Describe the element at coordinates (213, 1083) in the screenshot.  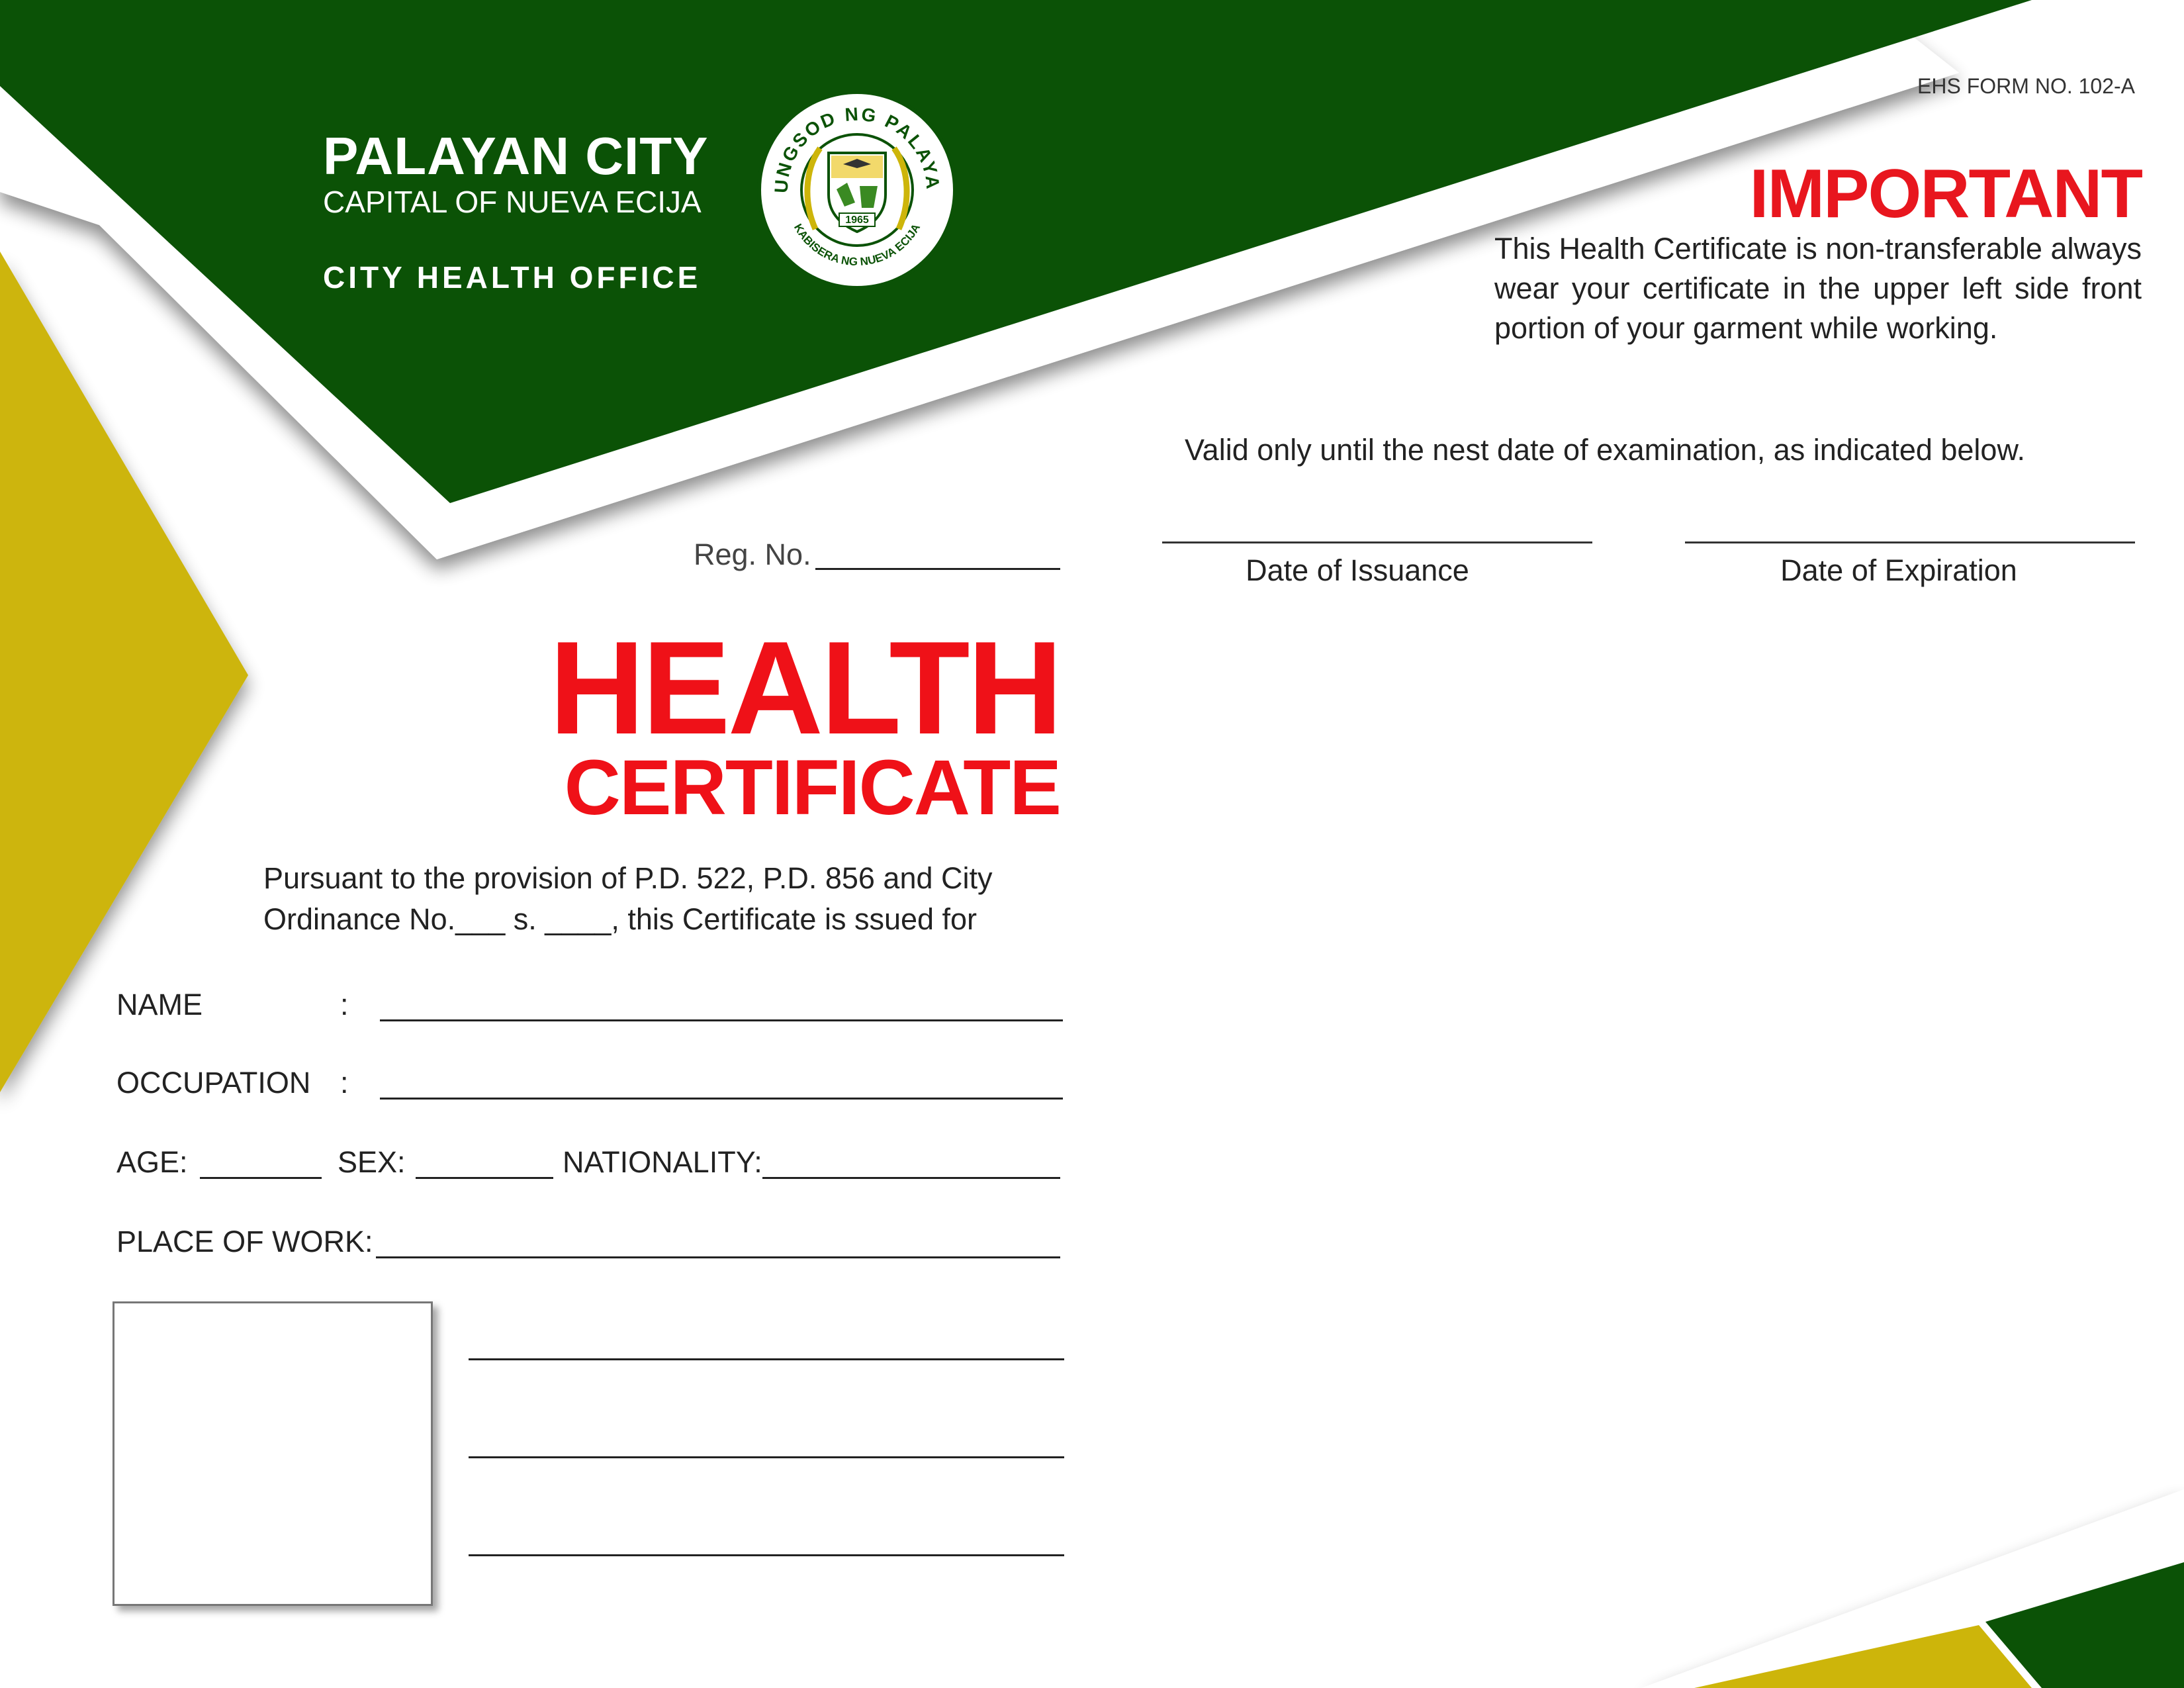
I see `occupation-label: OCCUPATION` at that location.